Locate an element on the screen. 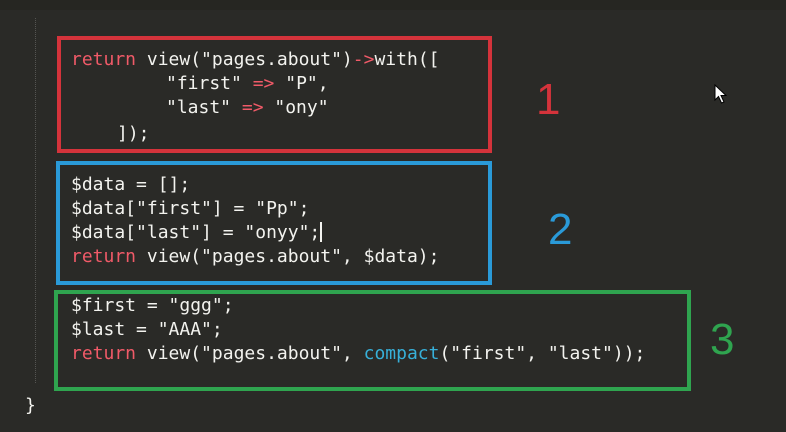 The image size is (786, 432). top-edge is located at coordinates (393, 5).